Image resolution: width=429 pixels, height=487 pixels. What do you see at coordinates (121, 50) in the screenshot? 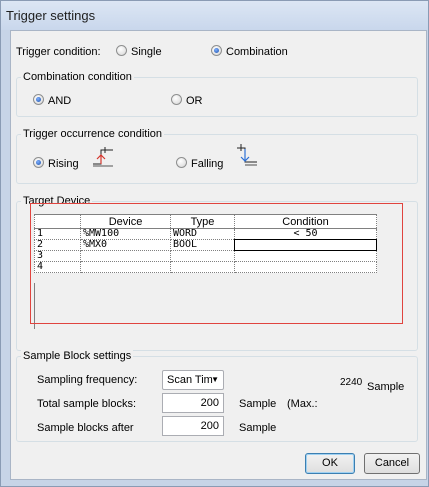
I see `radio-single` at bounding box center [121, 50].